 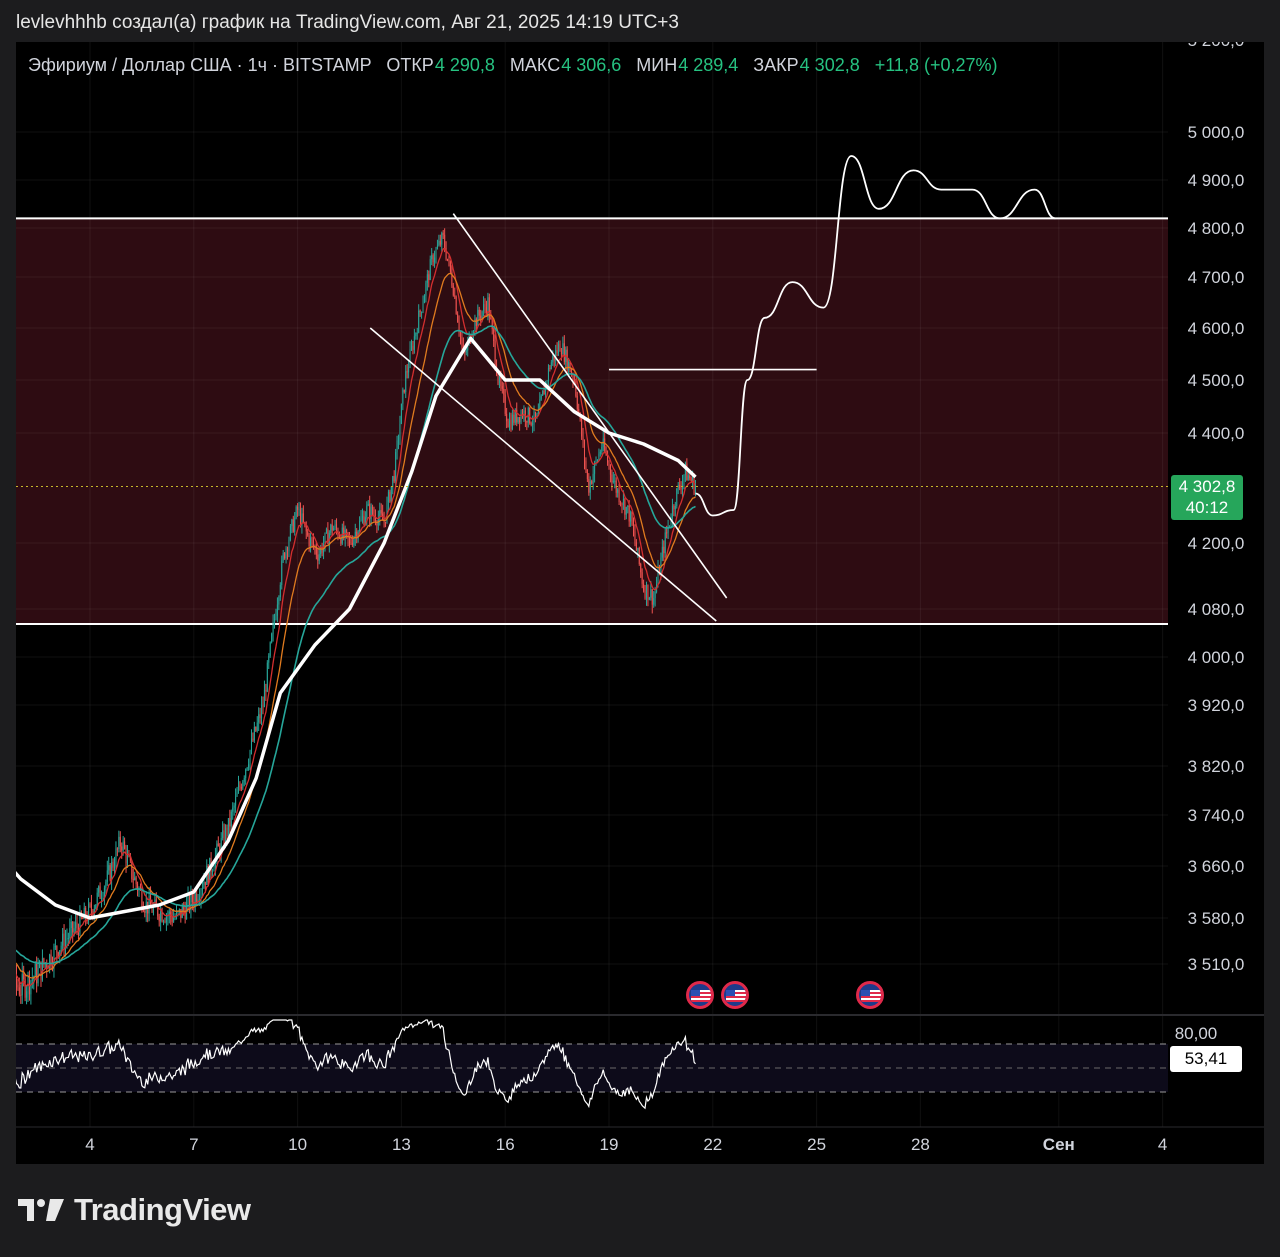 I want to click on time-axis-label: 28, so click(x=920, y=1144).